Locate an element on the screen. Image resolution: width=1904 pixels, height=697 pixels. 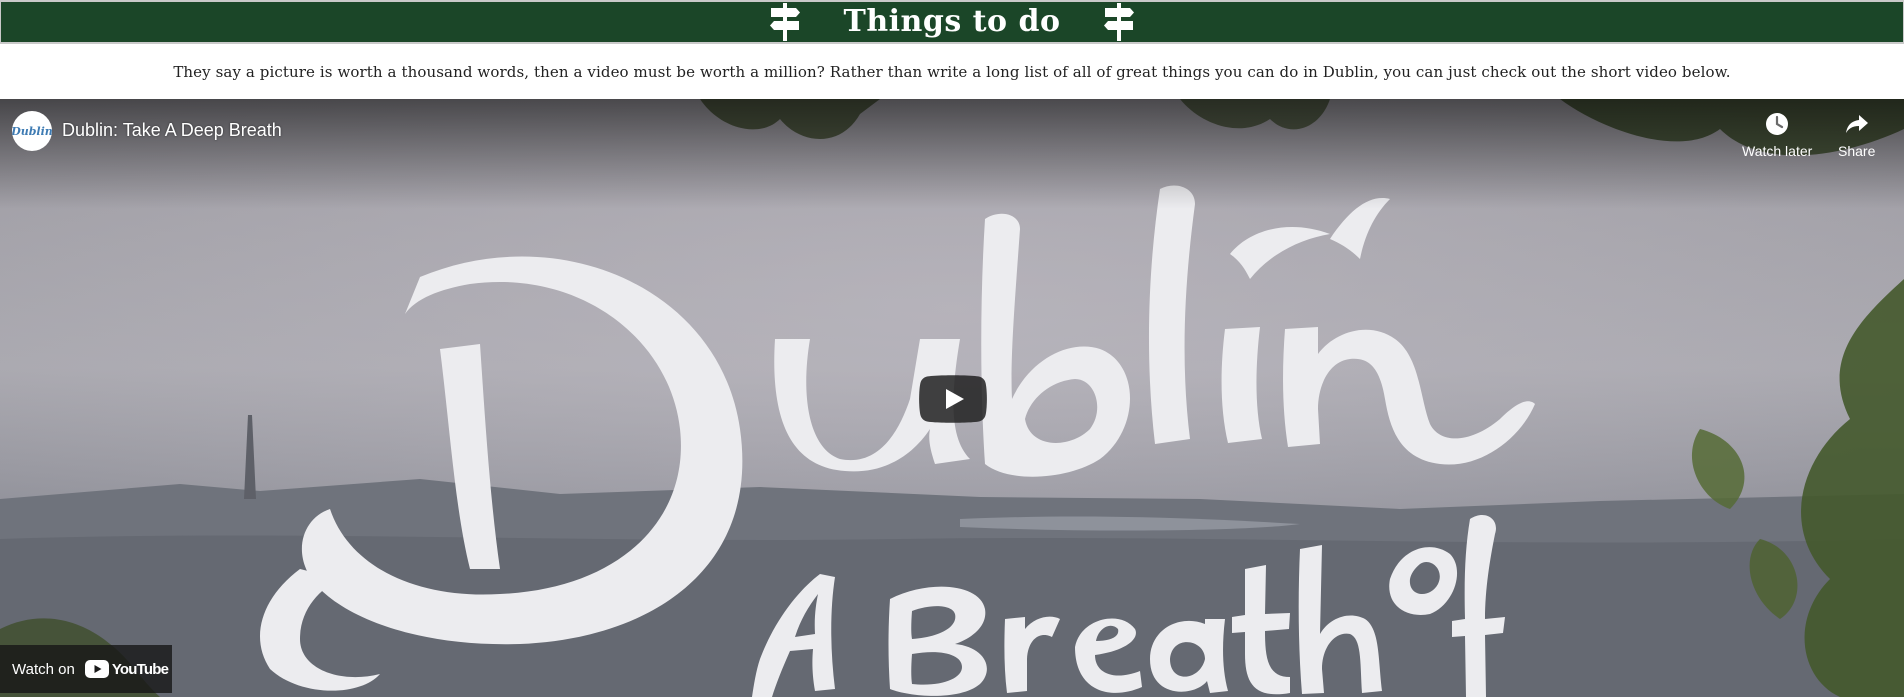
watch-on-label: Watch on is located at coordinates (43, 669).